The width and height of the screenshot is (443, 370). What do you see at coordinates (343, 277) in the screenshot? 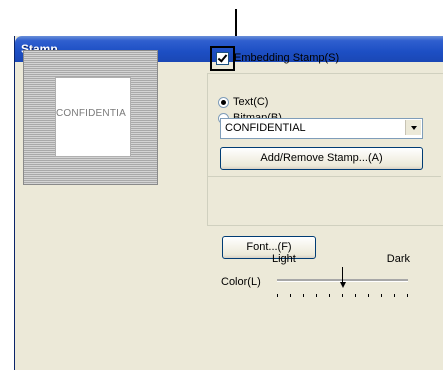
I see `color-slider-thumb` at bounding box center [343, 277].